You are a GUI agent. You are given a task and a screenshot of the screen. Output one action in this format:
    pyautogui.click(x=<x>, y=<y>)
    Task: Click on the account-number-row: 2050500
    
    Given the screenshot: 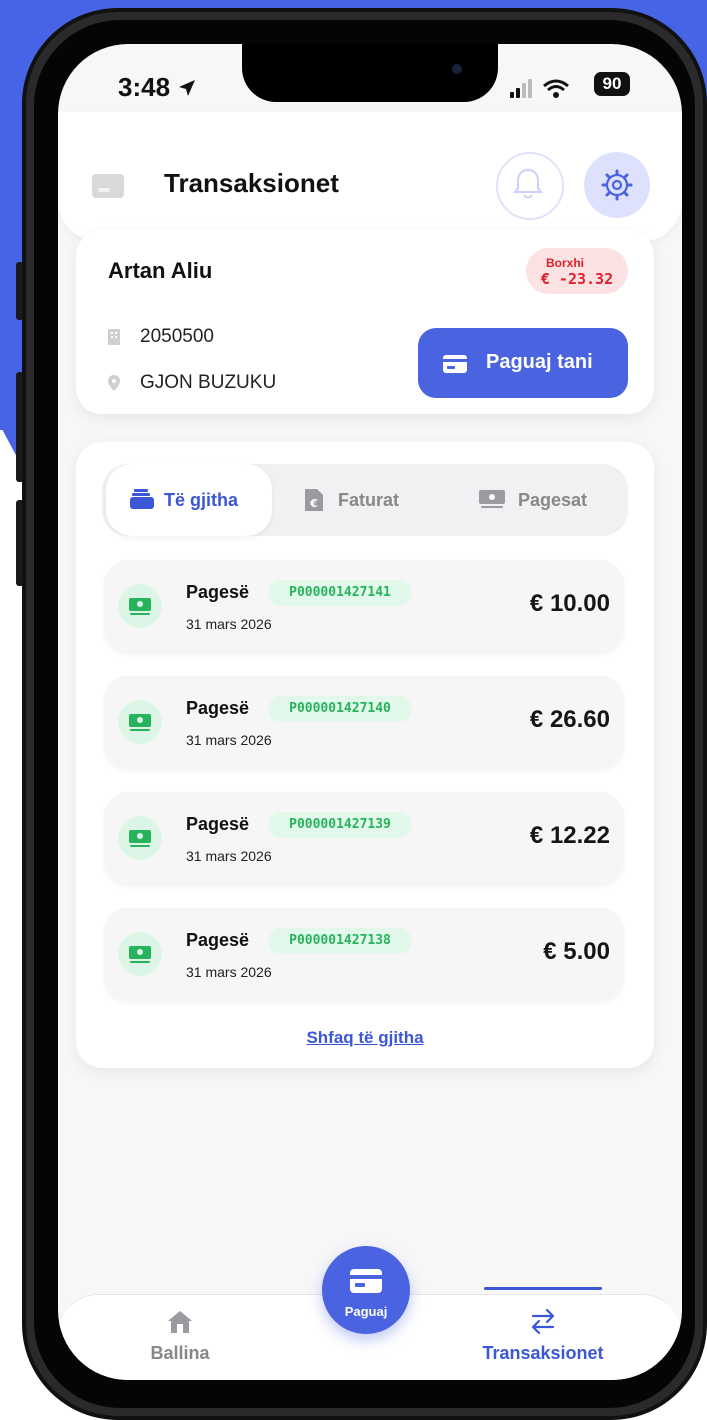 What is the action you would take?
    pyautogui.click(x=160, y=337)
    